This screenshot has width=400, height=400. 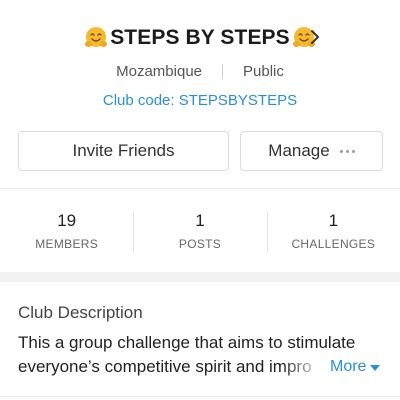 I want to click on stat-label: MEMBERS, so click(x=67, y=244).